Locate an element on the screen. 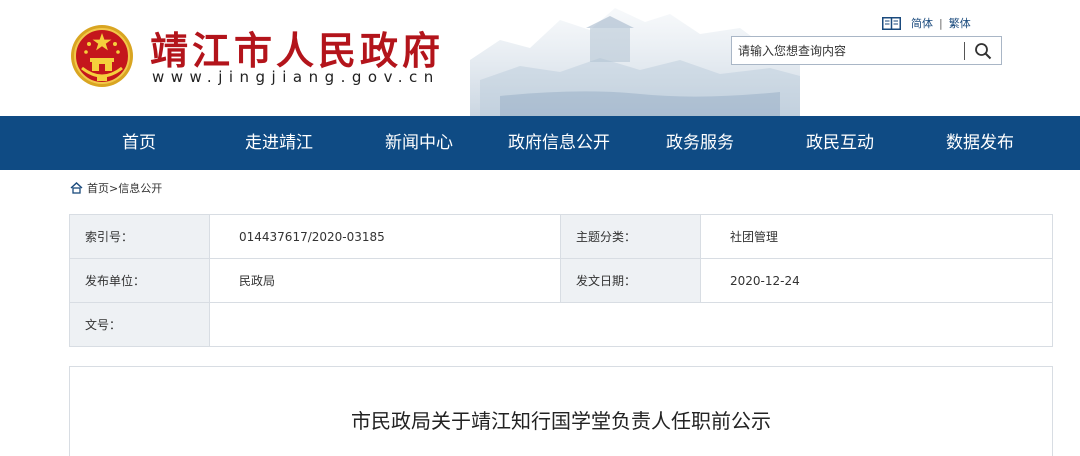  publisher-value: 民政局 is located at coordinates (385, 280).